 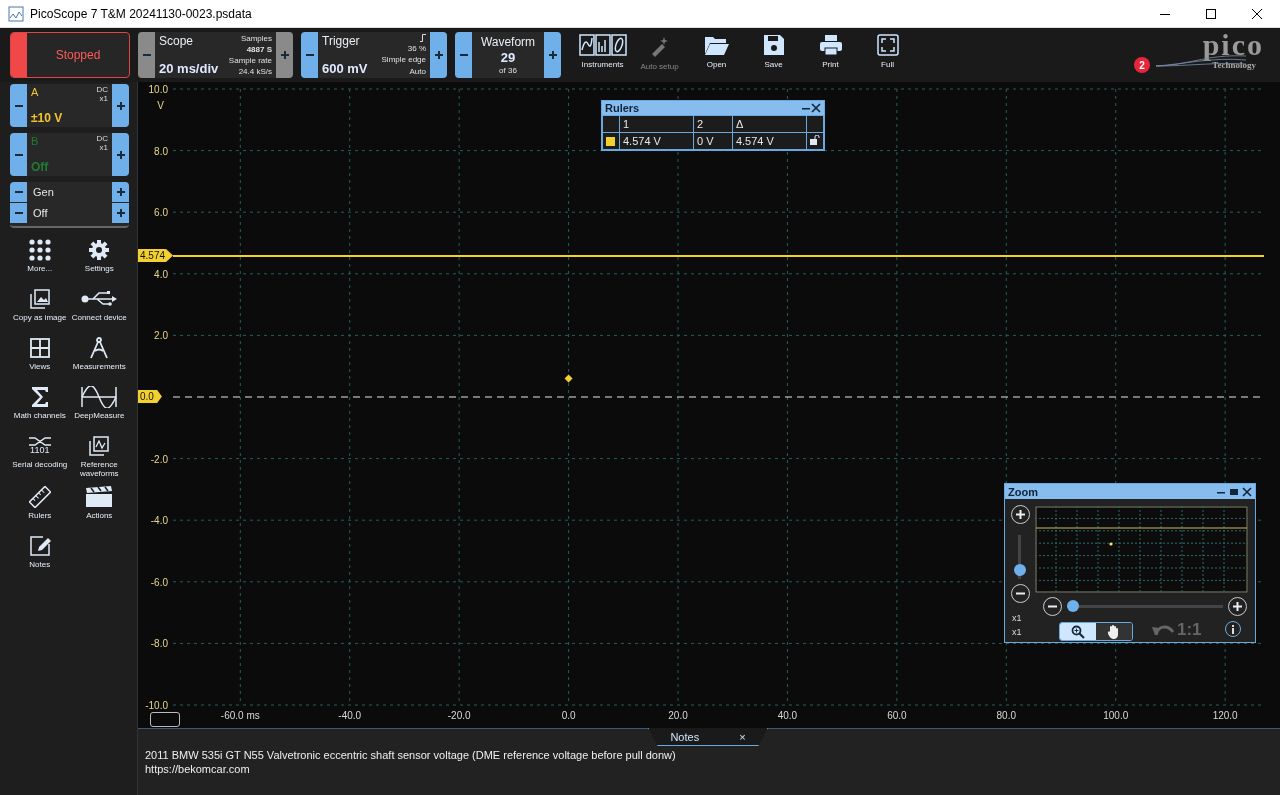 What do you see at coordinates (410, 762) in the screenshot?
I see `notes-field: 2011 BMW 535i GT N55 Valvetronic eccentric shaft sensor voltage (DME reference voltage before pull donw) https://bekomcar.com` at bounding box center [410, 762].